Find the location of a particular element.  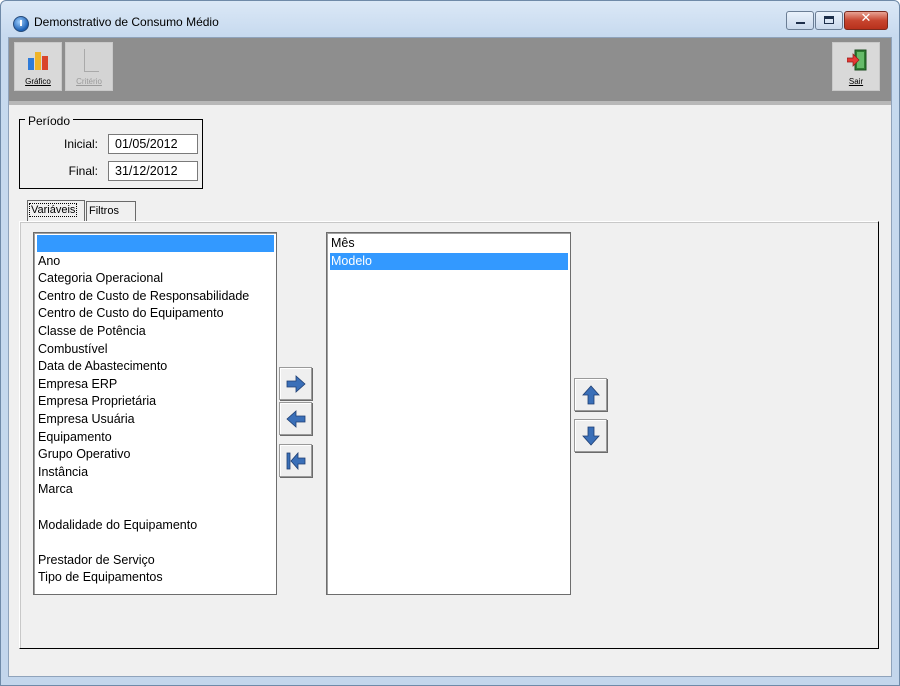

list-item: Marca is located at coordinates (155, 489).